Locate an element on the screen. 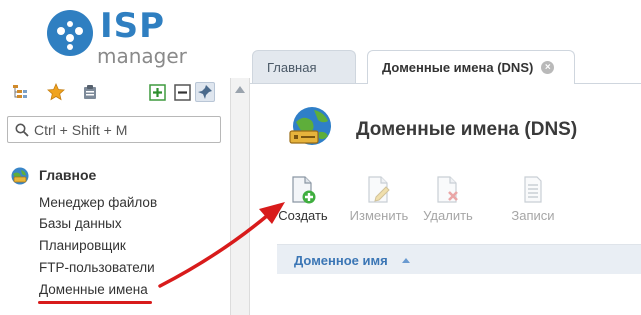 This screenshot has width=641, height=315. records-button: Записи is located at coordinates (533, 200).